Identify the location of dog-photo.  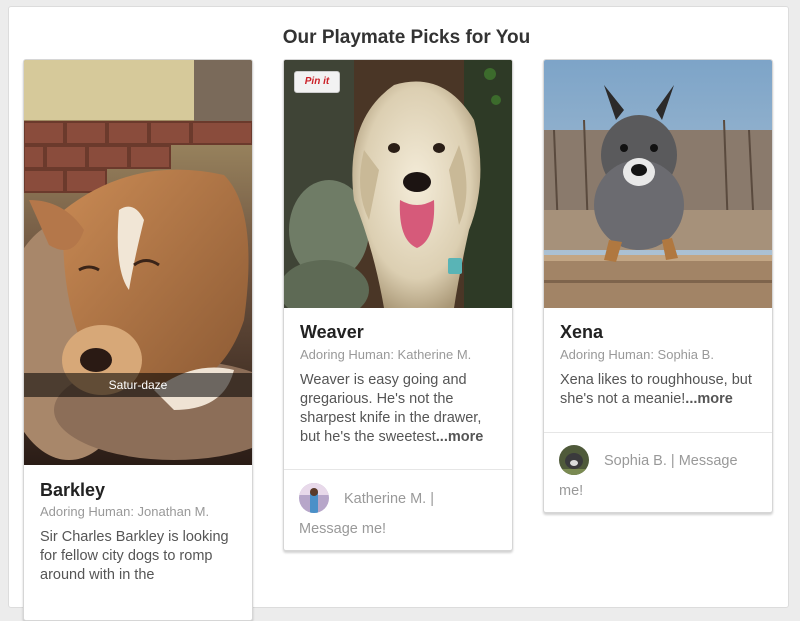
(658, 184).